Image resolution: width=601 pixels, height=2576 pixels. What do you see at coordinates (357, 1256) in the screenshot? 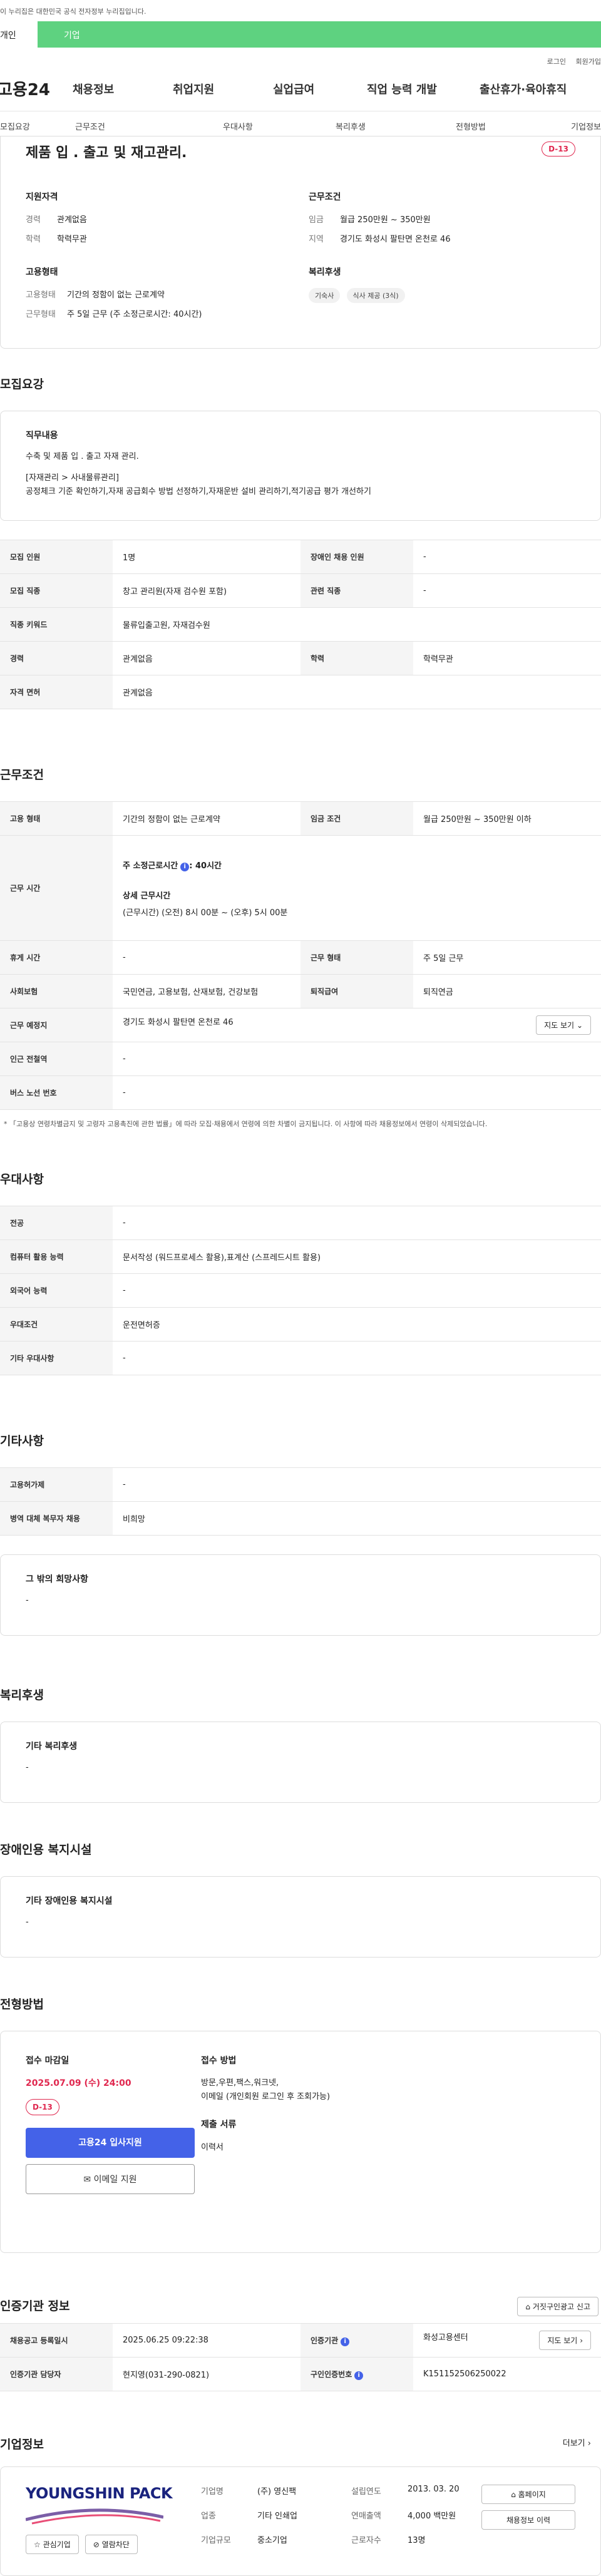
I see `table-cell: 문서작성 (워드프로세스 활용),표계산 (스프레드시트 활용)` at bounding box center [357, 1256].